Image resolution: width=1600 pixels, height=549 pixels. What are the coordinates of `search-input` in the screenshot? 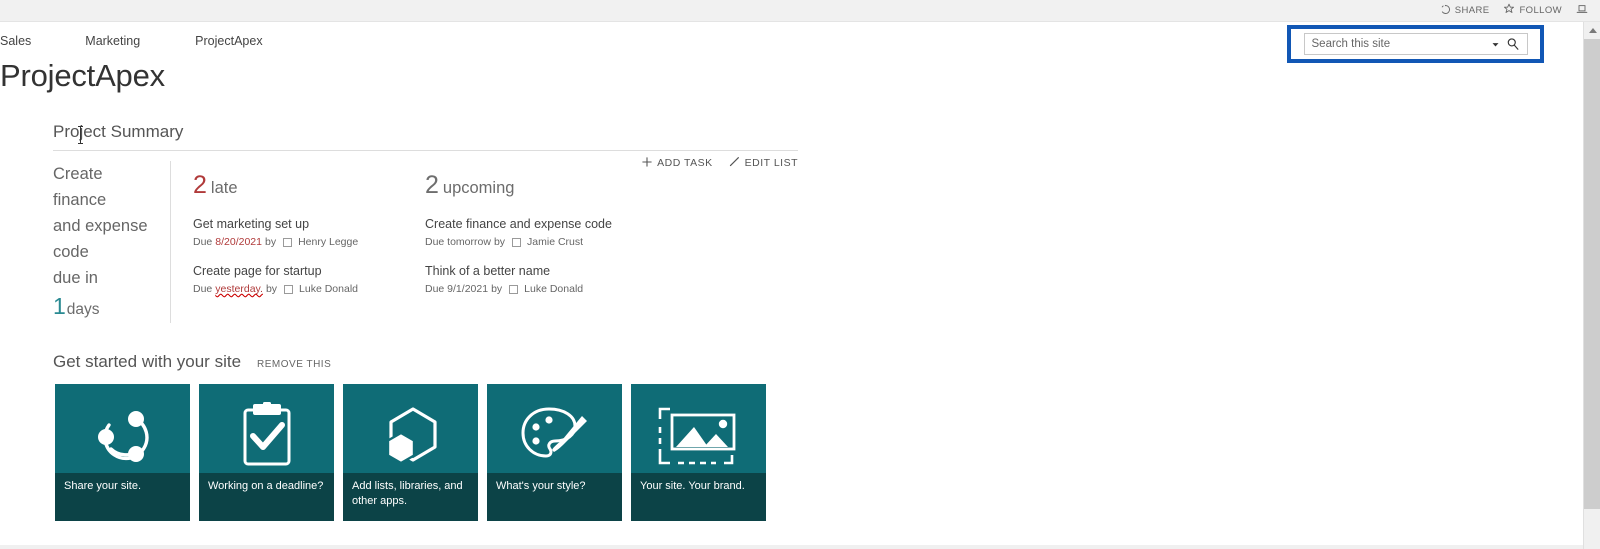 It's located at (1400, 44).